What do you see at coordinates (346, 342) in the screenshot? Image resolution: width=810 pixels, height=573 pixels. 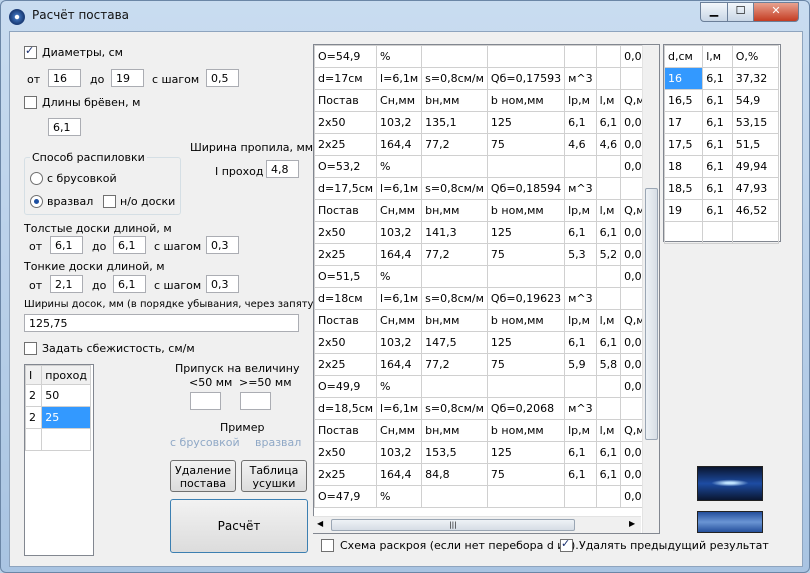 I see `results-cell: 2x50` at bounding box center [346, 342].